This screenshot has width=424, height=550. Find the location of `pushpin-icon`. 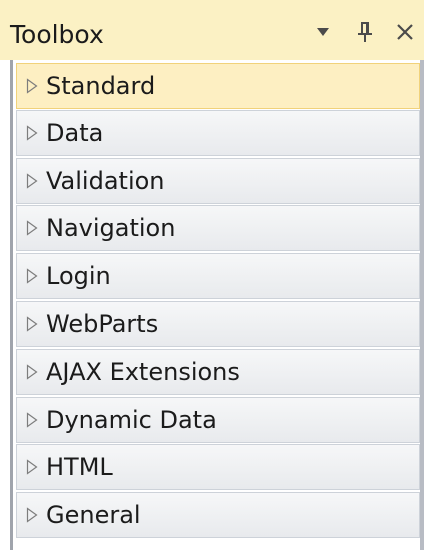

pushpin-icon is located at coordinates (365, 32).